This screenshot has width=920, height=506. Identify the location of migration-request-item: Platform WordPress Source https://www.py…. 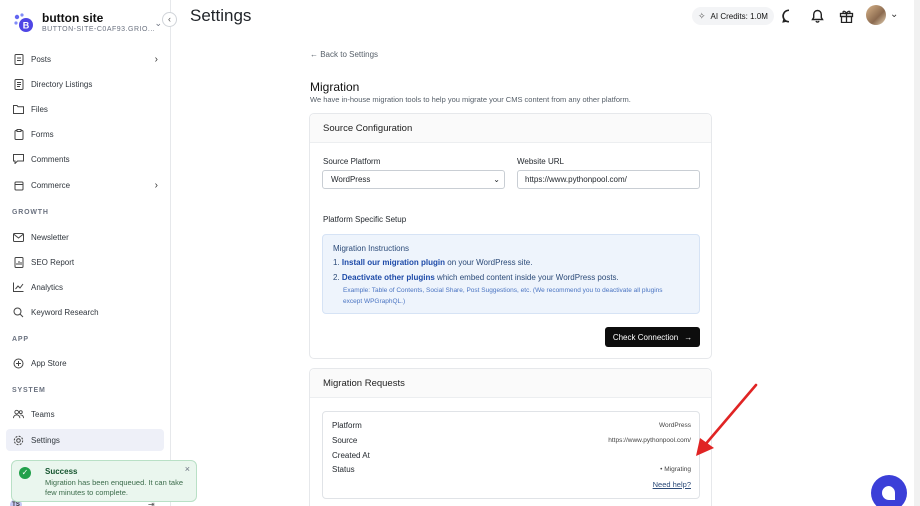
(511, 455).